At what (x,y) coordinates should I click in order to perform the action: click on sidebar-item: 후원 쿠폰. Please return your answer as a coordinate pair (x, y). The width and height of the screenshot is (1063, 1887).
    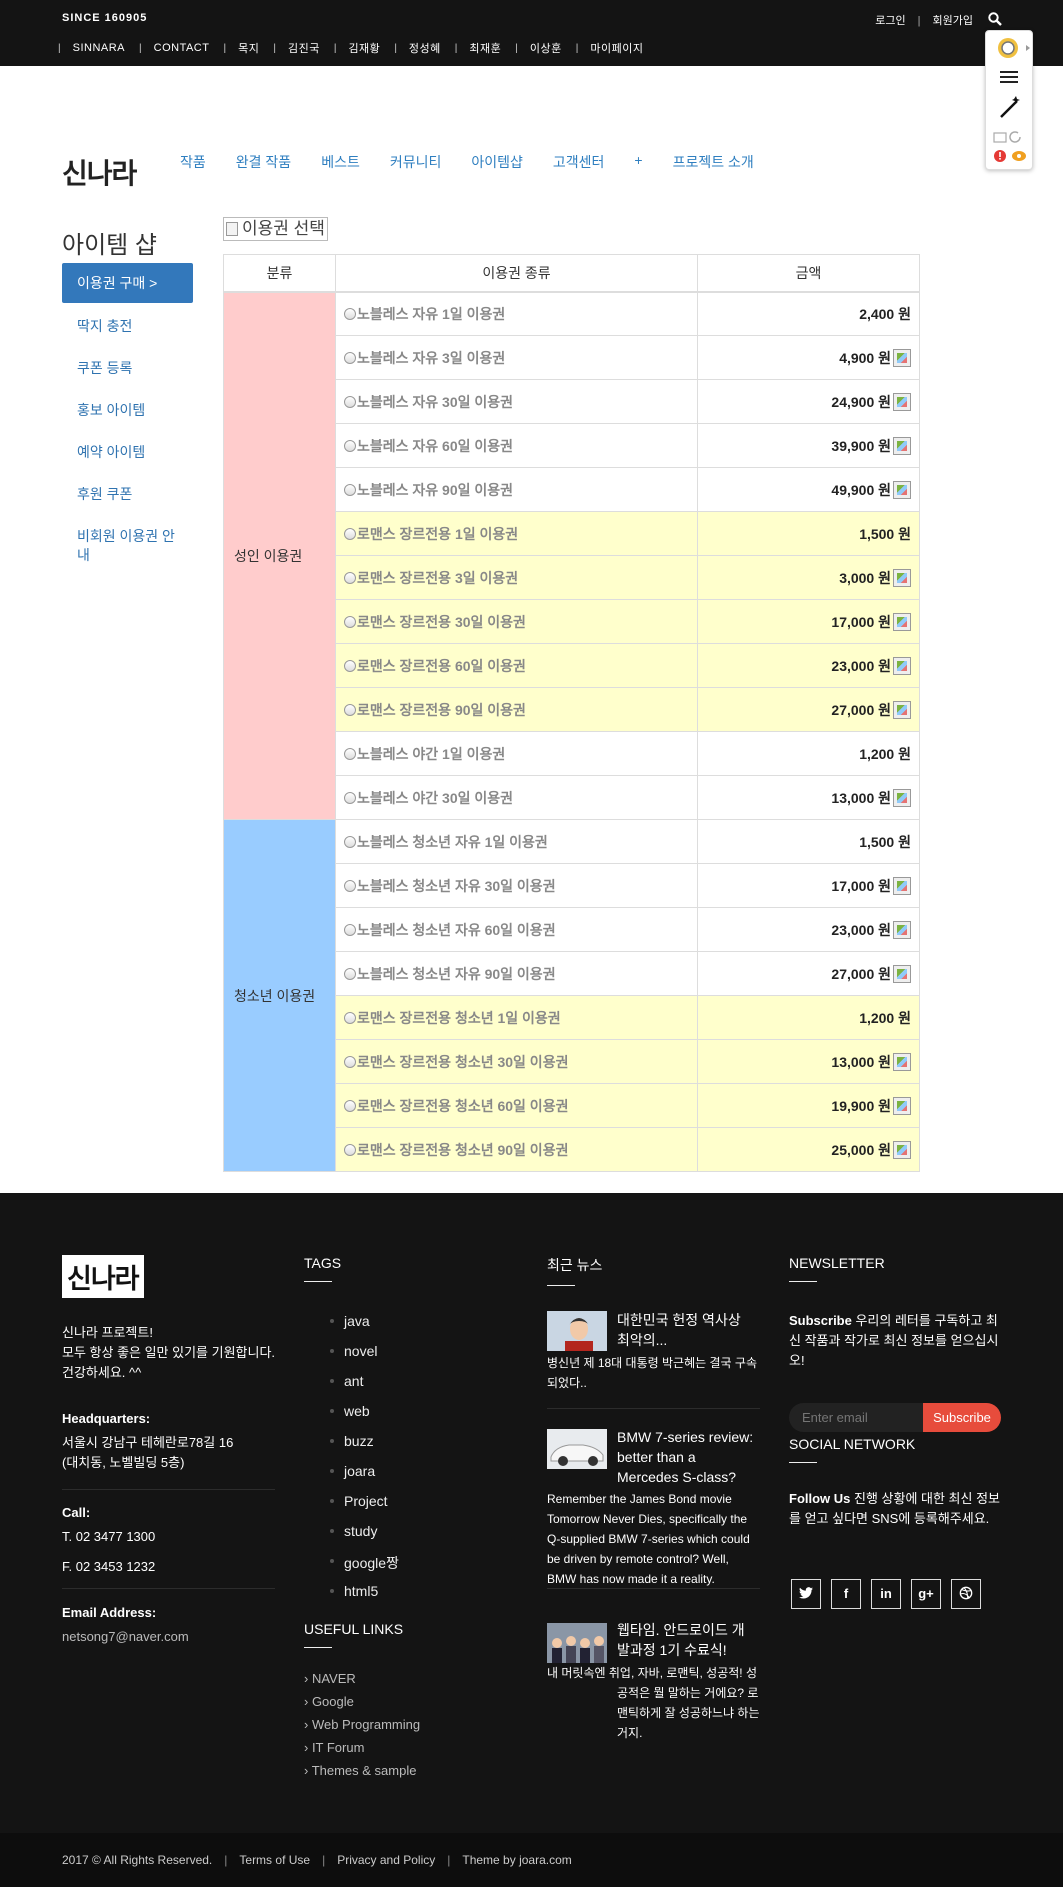
    Looking at the image, I should click on (132, 494).